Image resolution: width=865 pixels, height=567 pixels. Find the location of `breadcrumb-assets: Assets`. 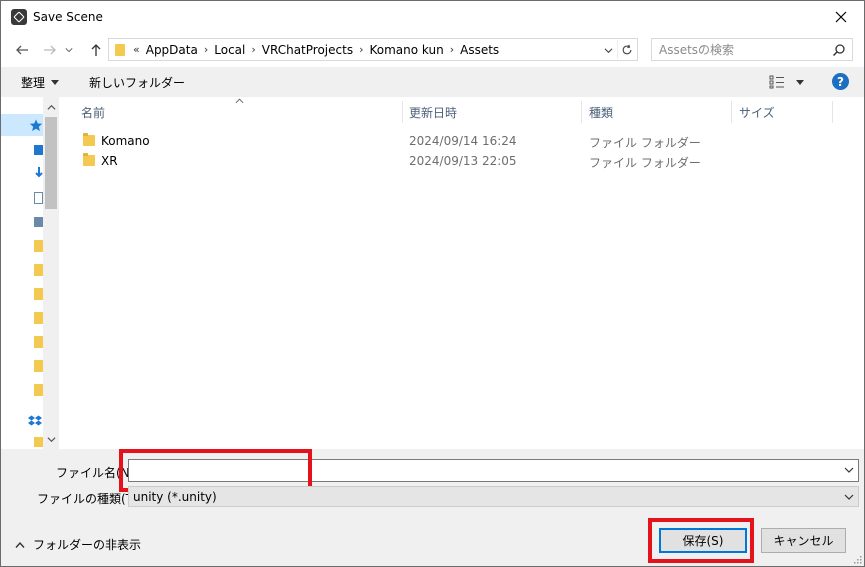

breadcrumb-assets: Assets is located at coordinates (479, 50).